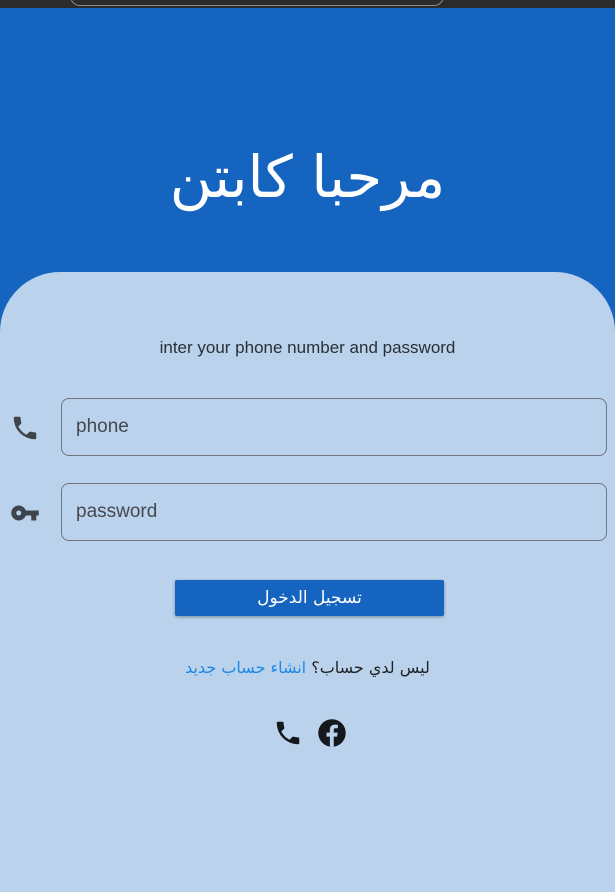 Image resolution: width=615 pixels, height=892 pixels. Describe the element at coordinates (307, 347) in the screenshot. I see `form-subtitle: inter your phone number and password` at that location.